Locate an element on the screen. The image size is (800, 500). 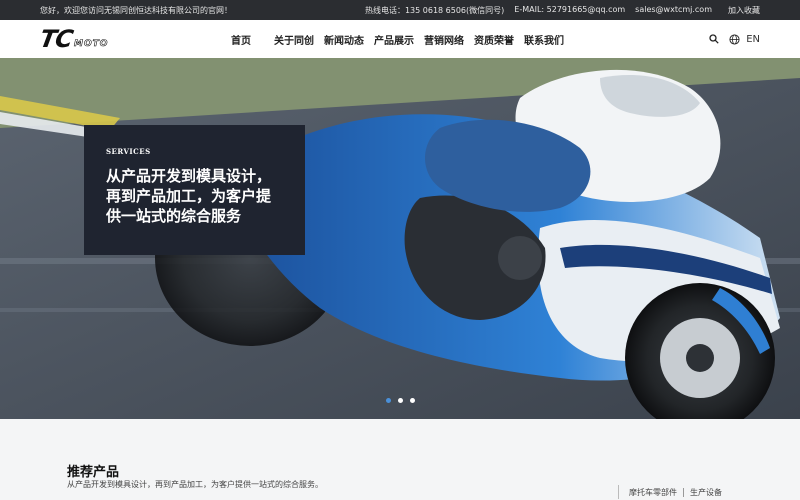
tab-motorcycle-parts: 摩托车零部件 is located at coordinates (653, 492).